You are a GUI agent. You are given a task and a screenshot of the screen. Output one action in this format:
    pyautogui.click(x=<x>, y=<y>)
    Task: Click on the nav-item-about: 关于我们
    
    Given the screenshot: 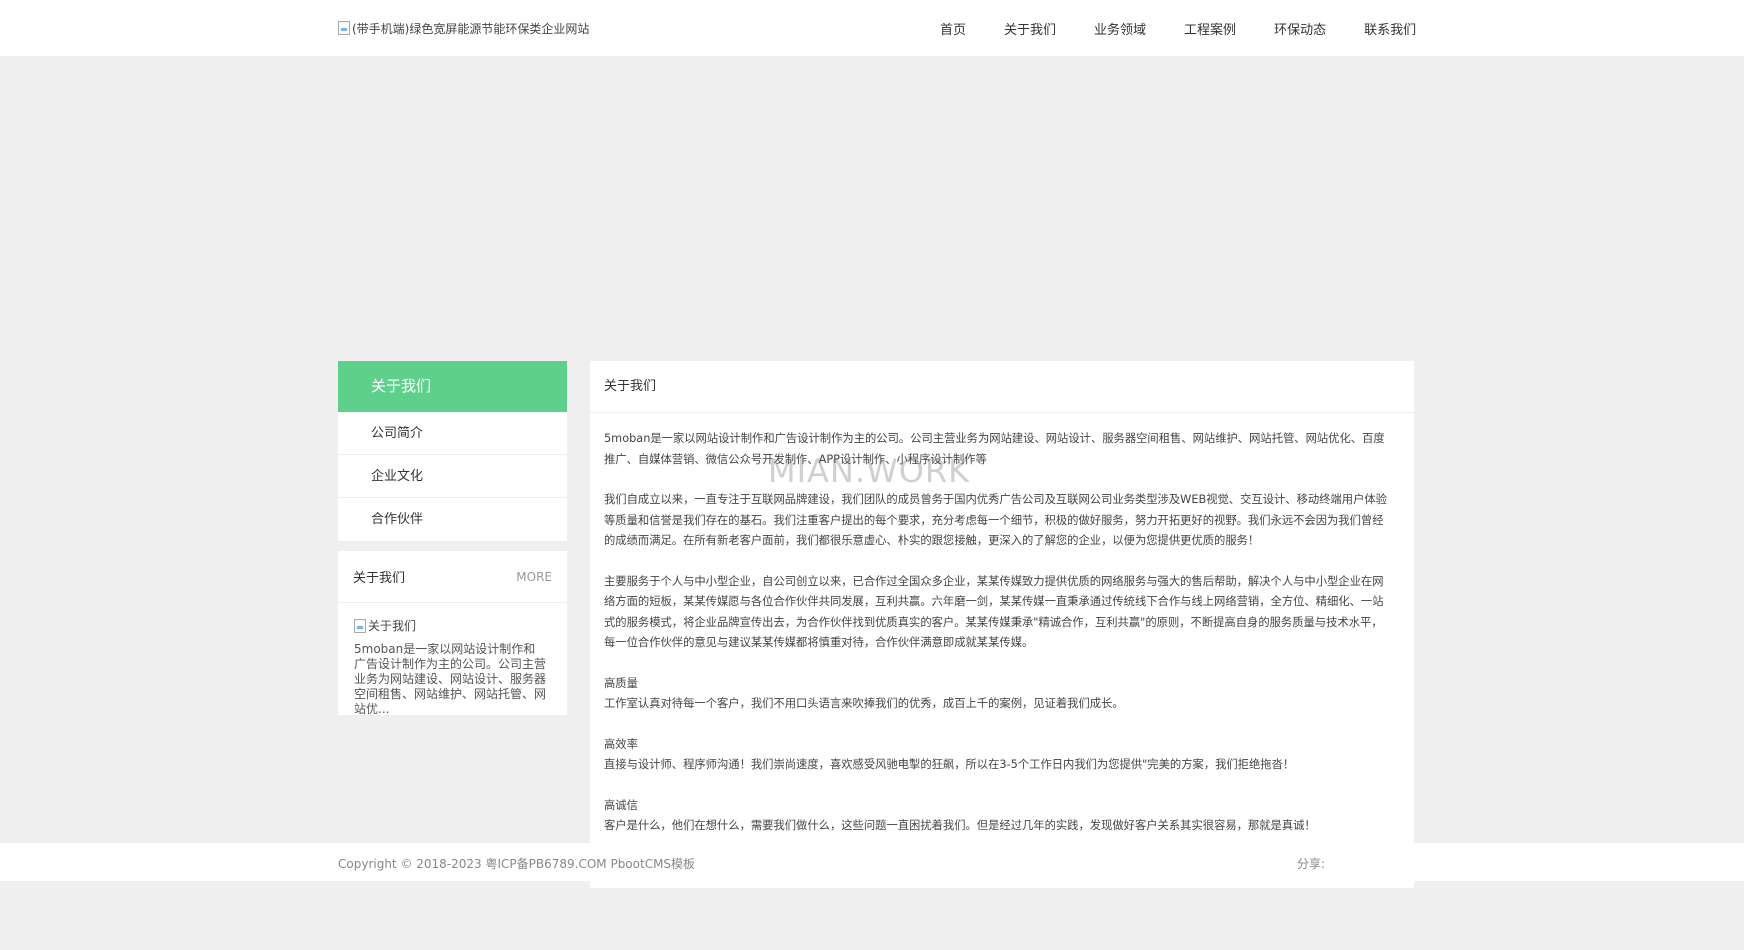 What is the action you would take?
    pyautogui.click(x=1030, y=28)
    